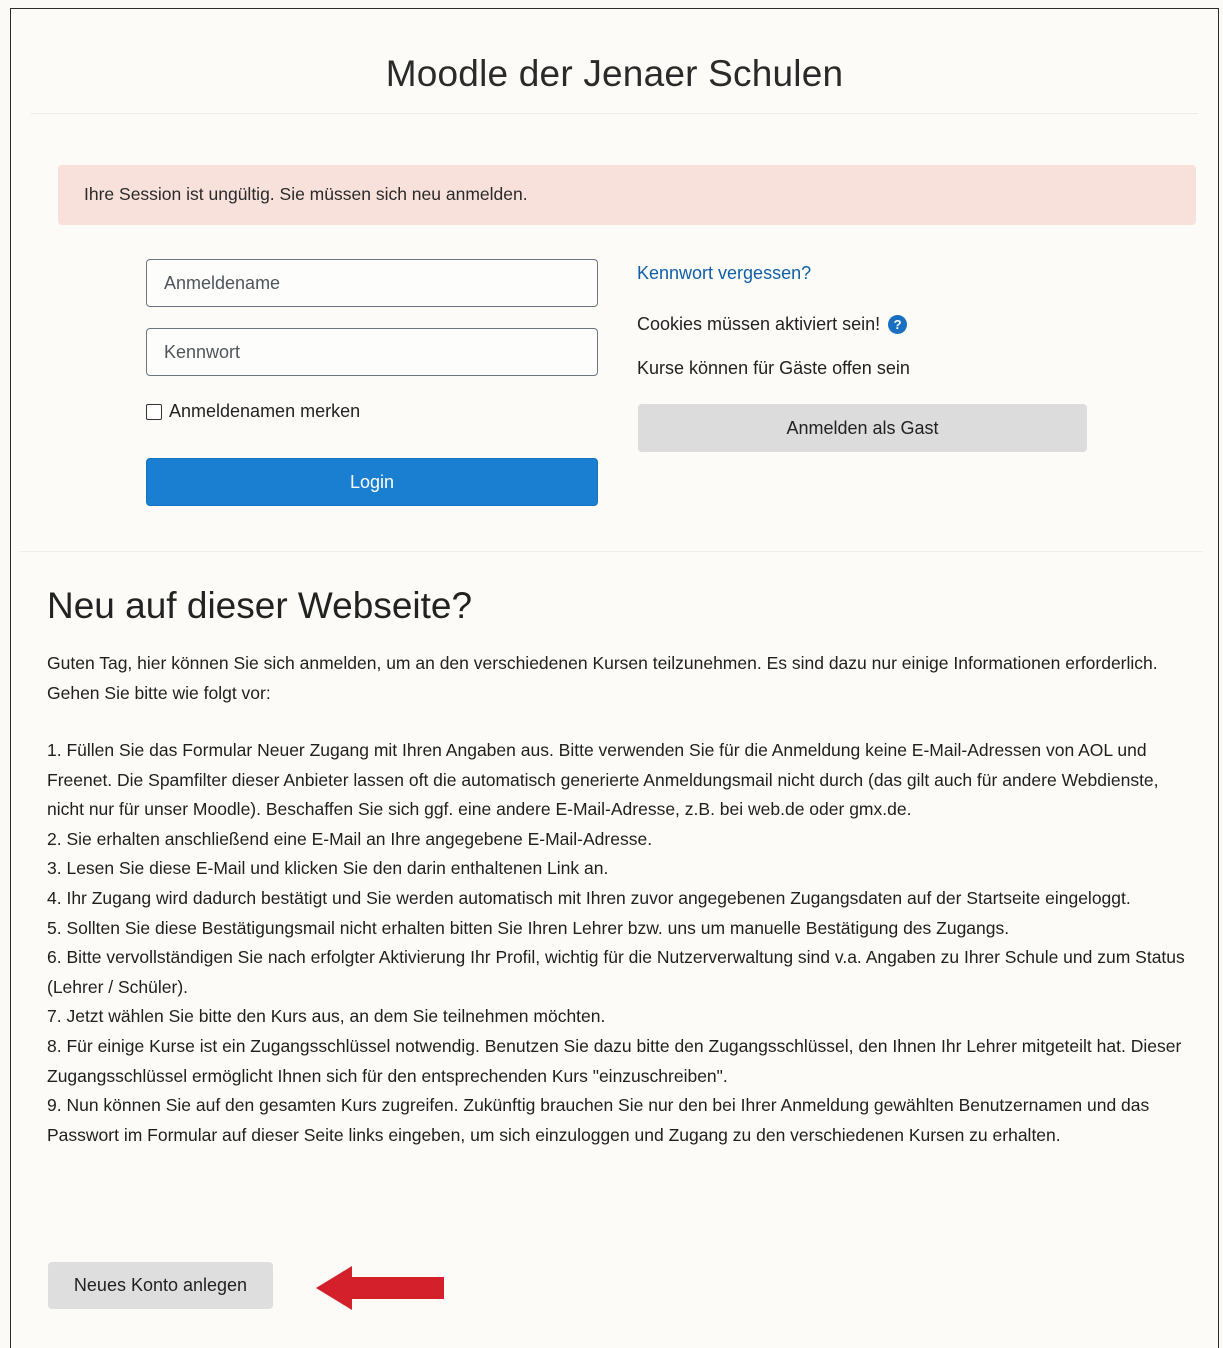 This screenshot has height=1348, width=1223. I want to click on signup-heading: Neu auf dieser Webseite?, so click(260, 605).